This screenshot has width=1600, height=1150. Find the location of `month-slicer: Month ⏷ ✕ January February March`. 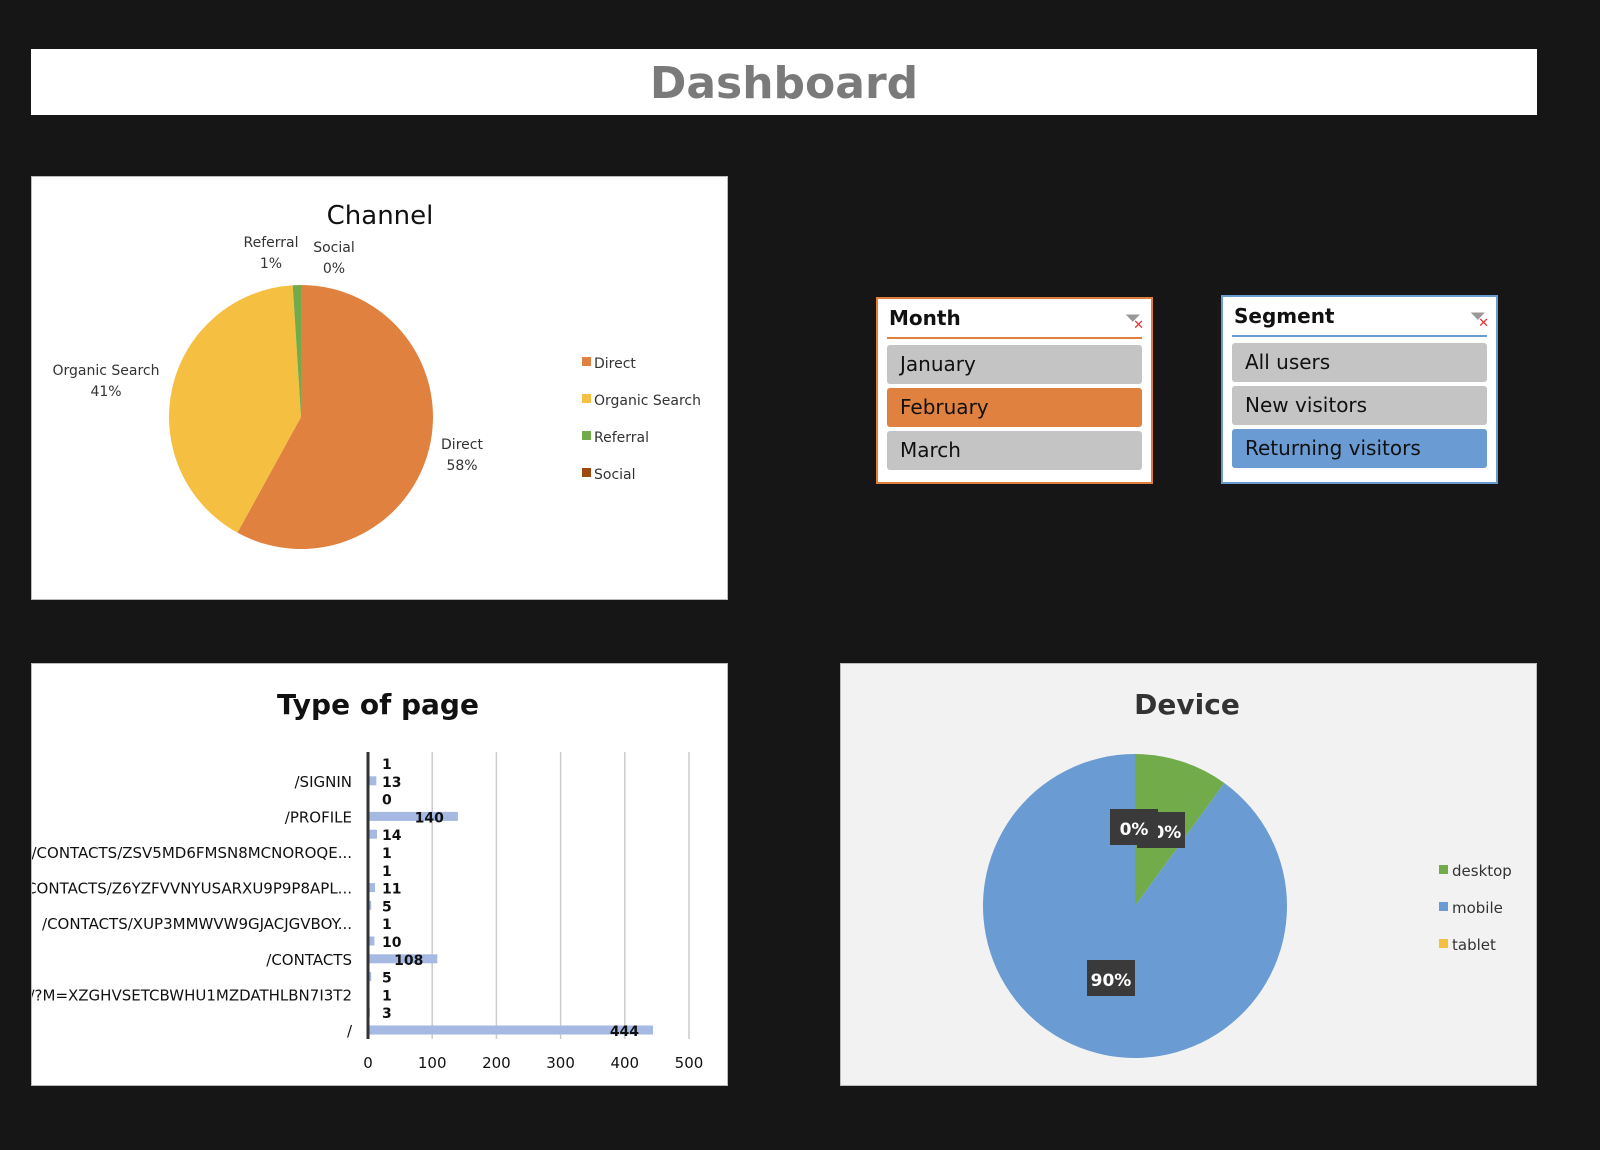

month-slicer: Month ⏷ ✕ January February March is located at coordinates (1014, 390).